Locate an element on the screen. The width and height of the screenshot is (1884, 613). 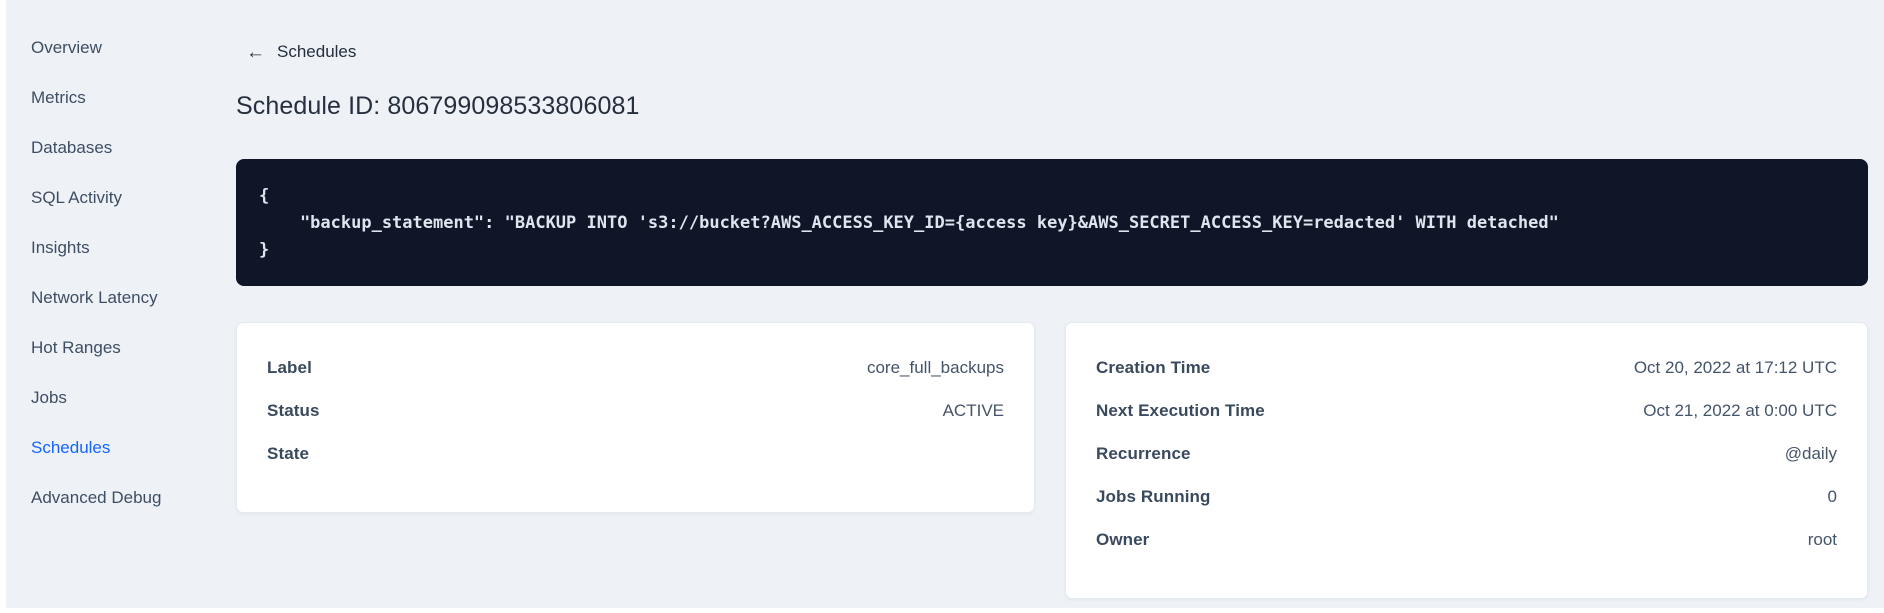
back-to-schedules-link: ← Schedules is located at coordinates (301, 52).